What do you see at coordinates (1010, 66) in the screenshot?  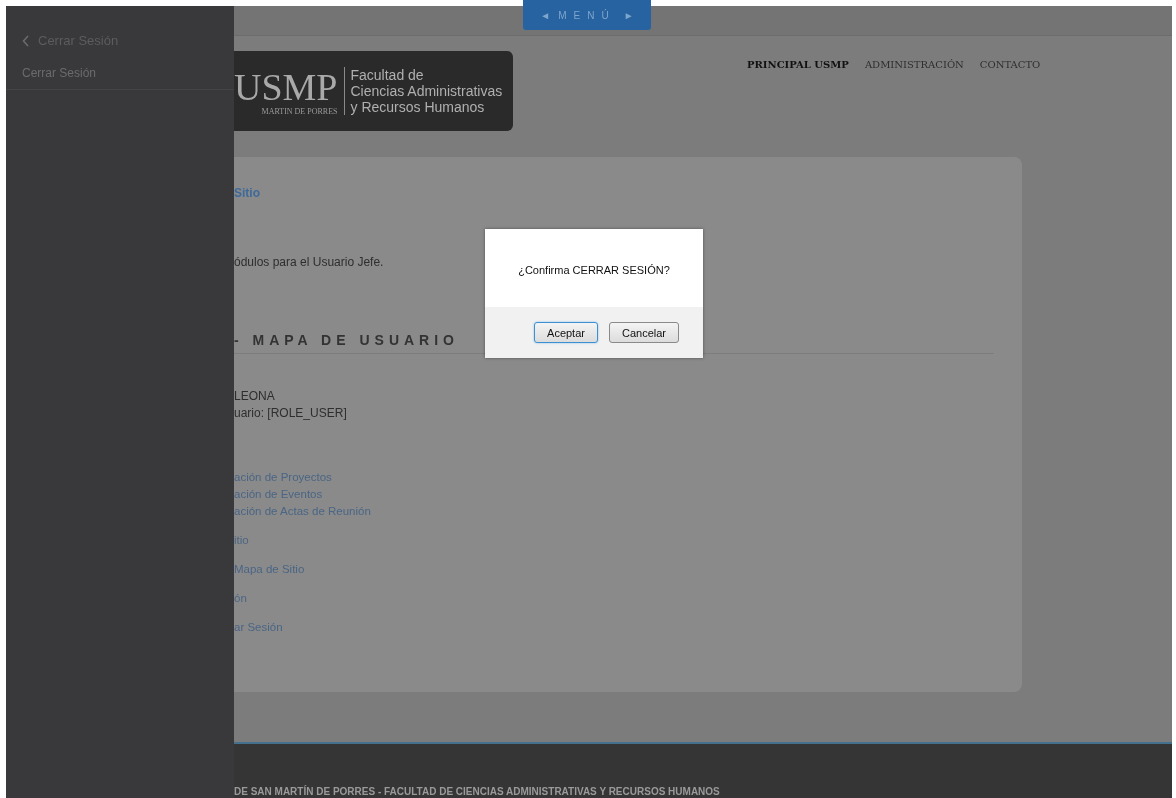 I see `nav-link: CONTACTO` at bounding box center [1010, 66].